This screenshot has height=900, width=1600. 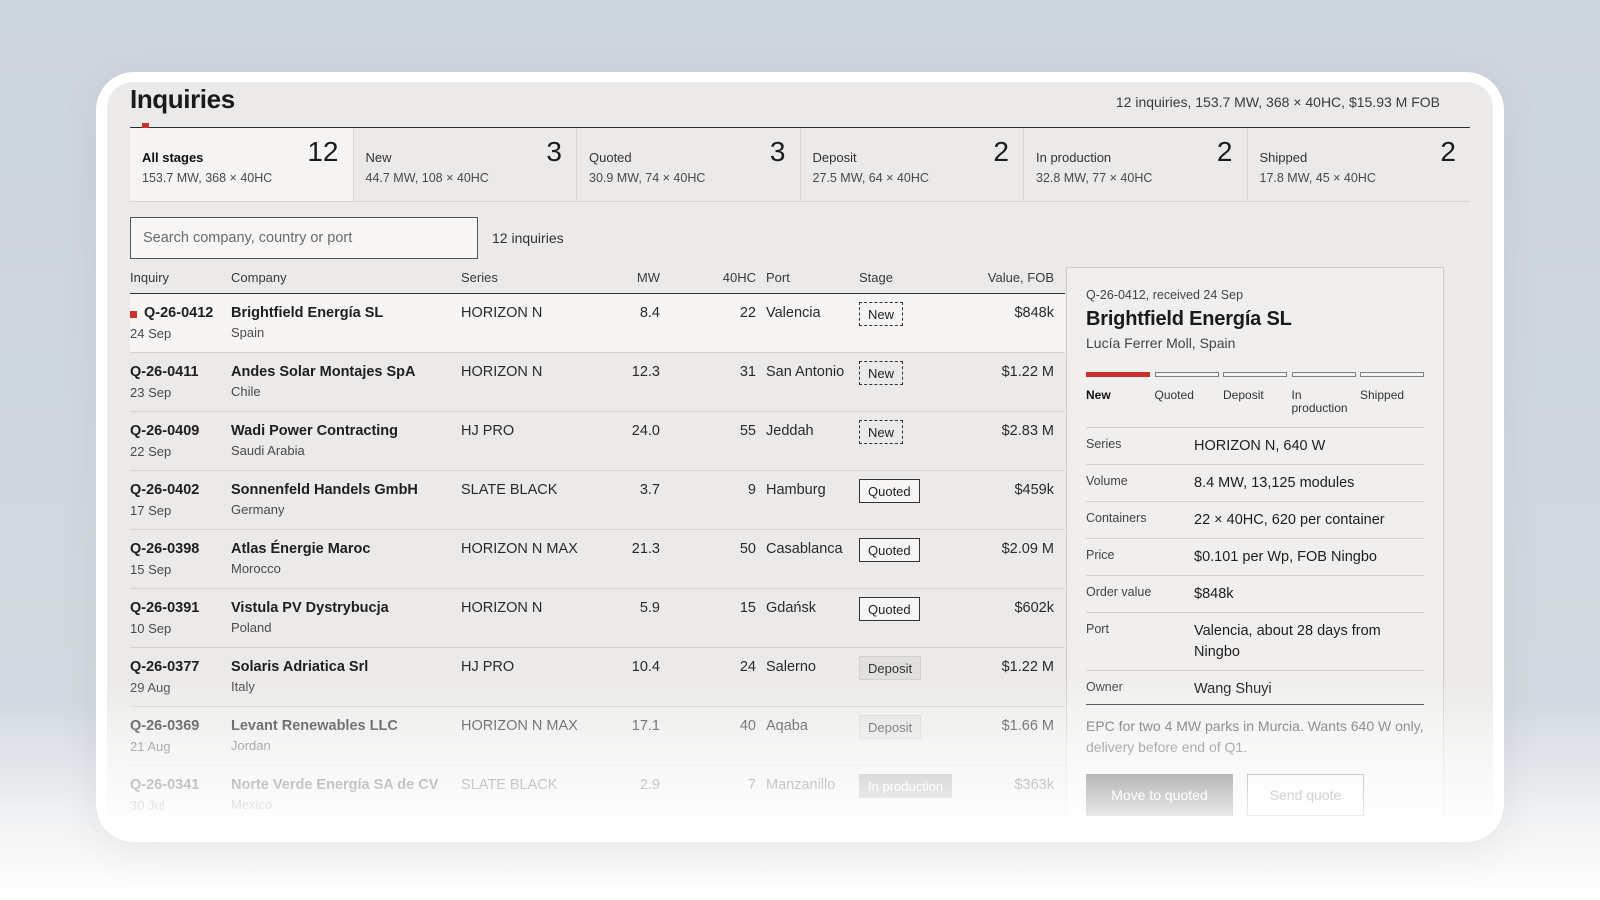 What do you see at coordinates (307, 313) in the screenshot?
I see `company-name: Brightfield Energía SL` at bounding box center [307, 313].